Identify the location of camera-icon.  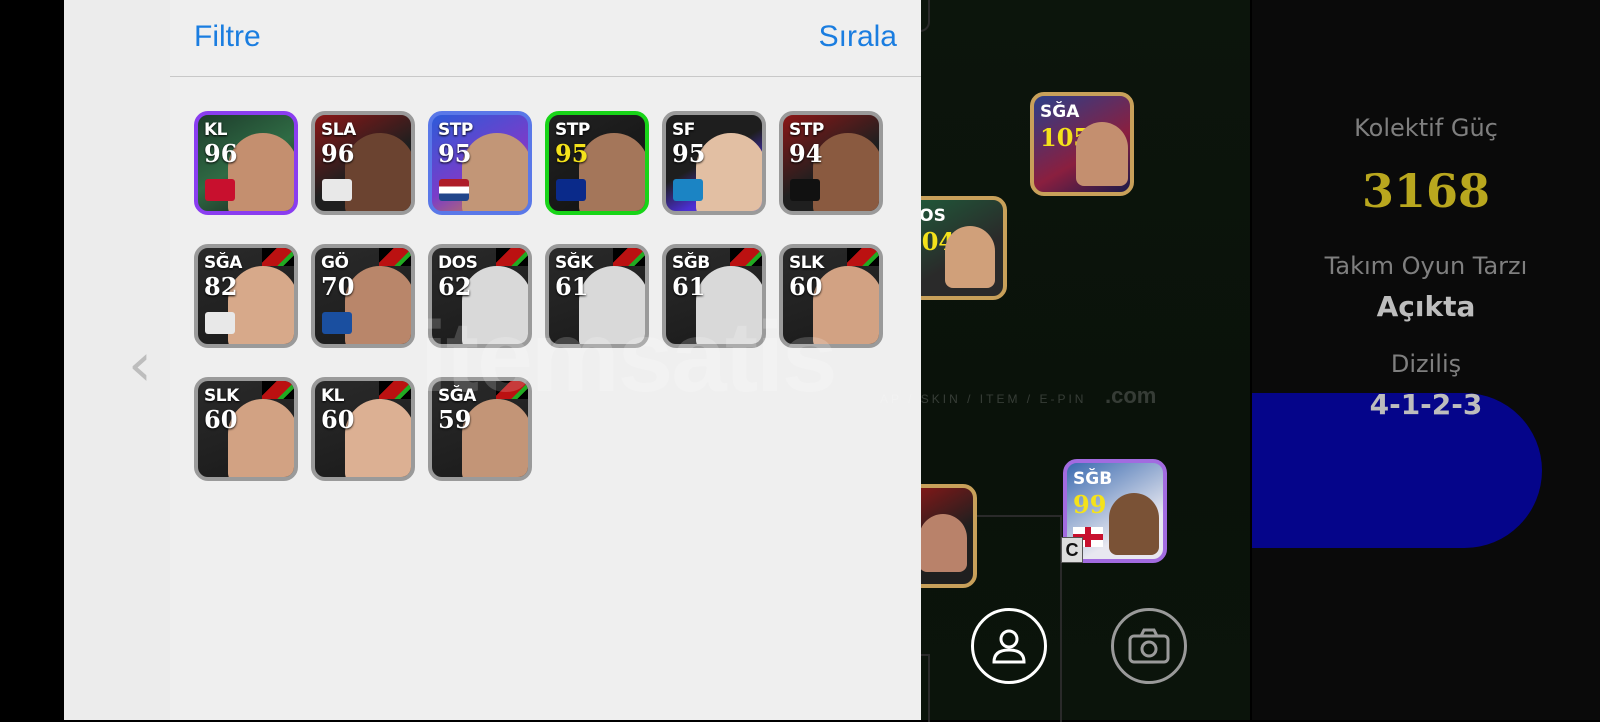
(1149, 646).